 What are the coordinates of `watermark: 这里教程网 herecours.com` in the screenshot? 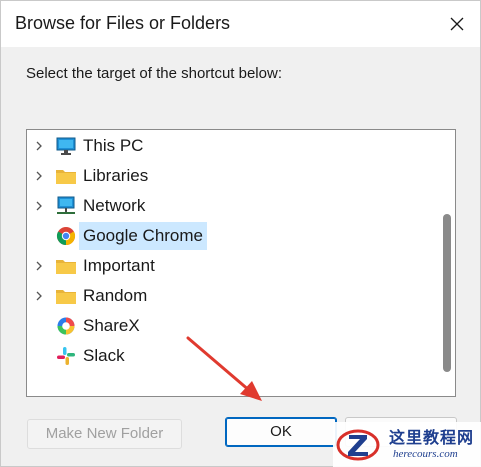 It's located at (407, 444).